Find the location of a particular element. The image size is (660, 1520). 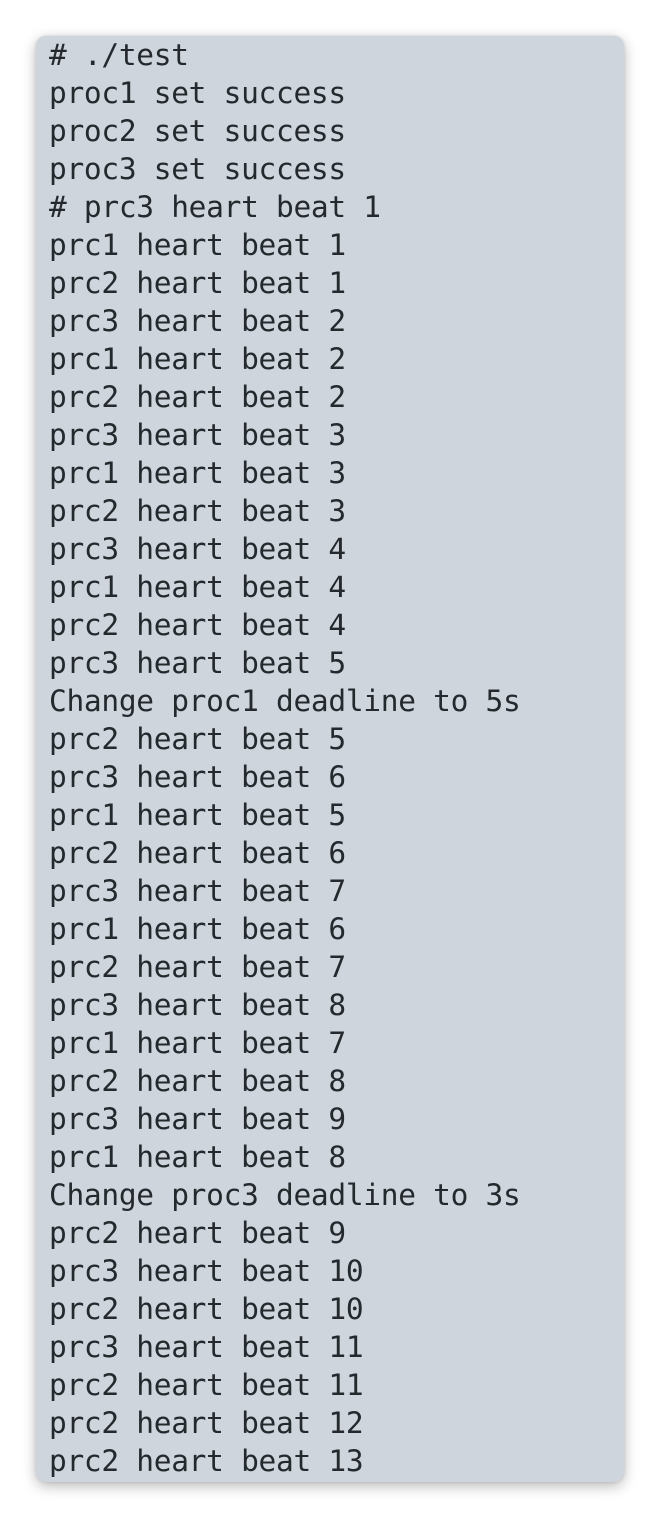

terminal-line: prc1 heart beat 1 is located at coordinates (197, 245).